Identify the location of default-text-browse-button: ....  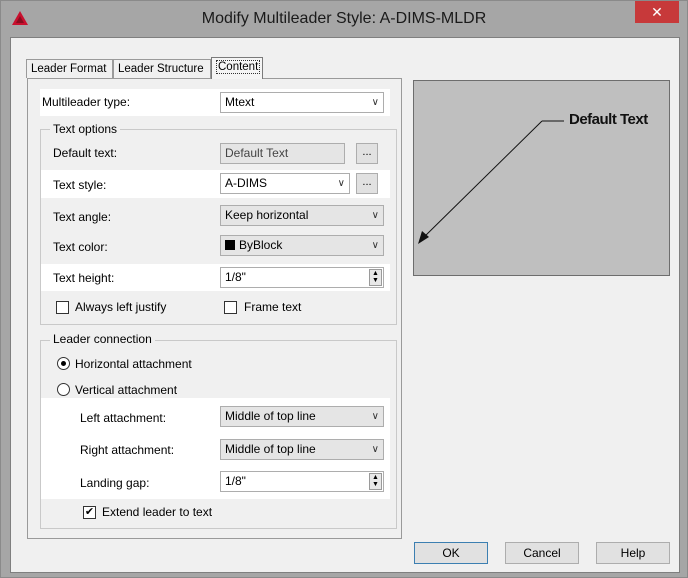
(367, 153).